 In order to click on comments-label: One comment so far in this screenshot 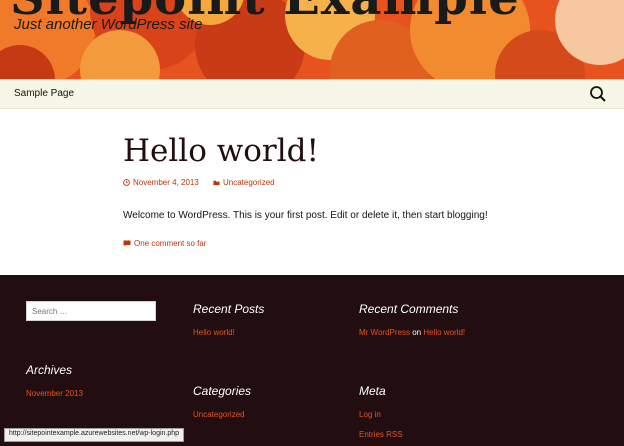, I will do `click(170, 243)`.